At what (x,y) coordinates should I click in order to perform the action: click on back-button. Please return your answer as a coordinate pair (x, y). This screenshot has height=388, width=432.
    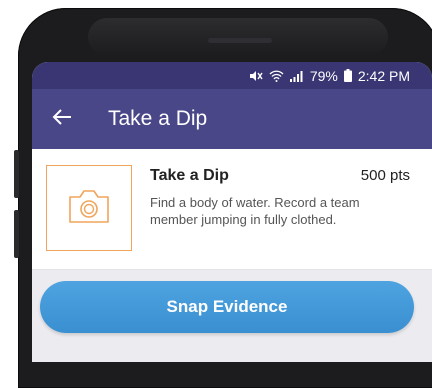
    Looking at the image, I should click on (62, 119).